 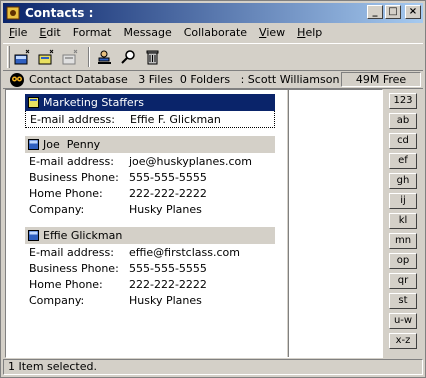 I want to click on alpha-tab-u-w: u-w, so click(x=403, y=321).